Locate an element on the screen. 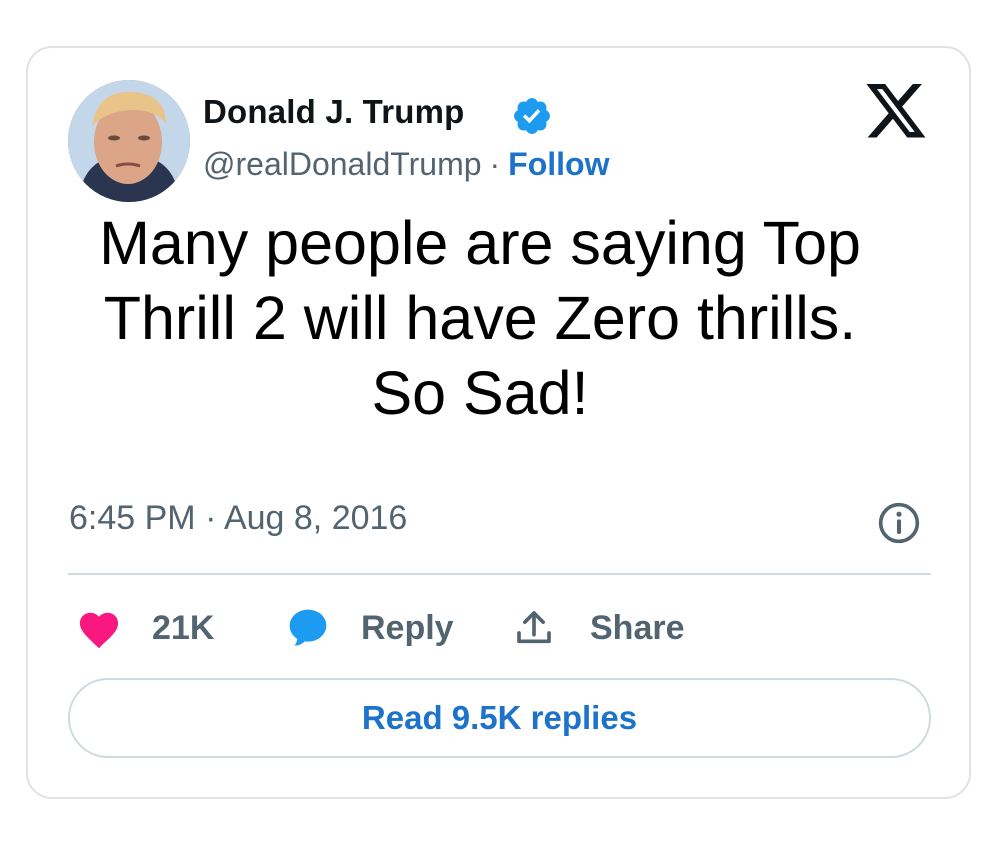 The height and width of the screenshot is (842, 1000). tweet-text-line: Many people are saying Top is located at coordinates (480, 243).